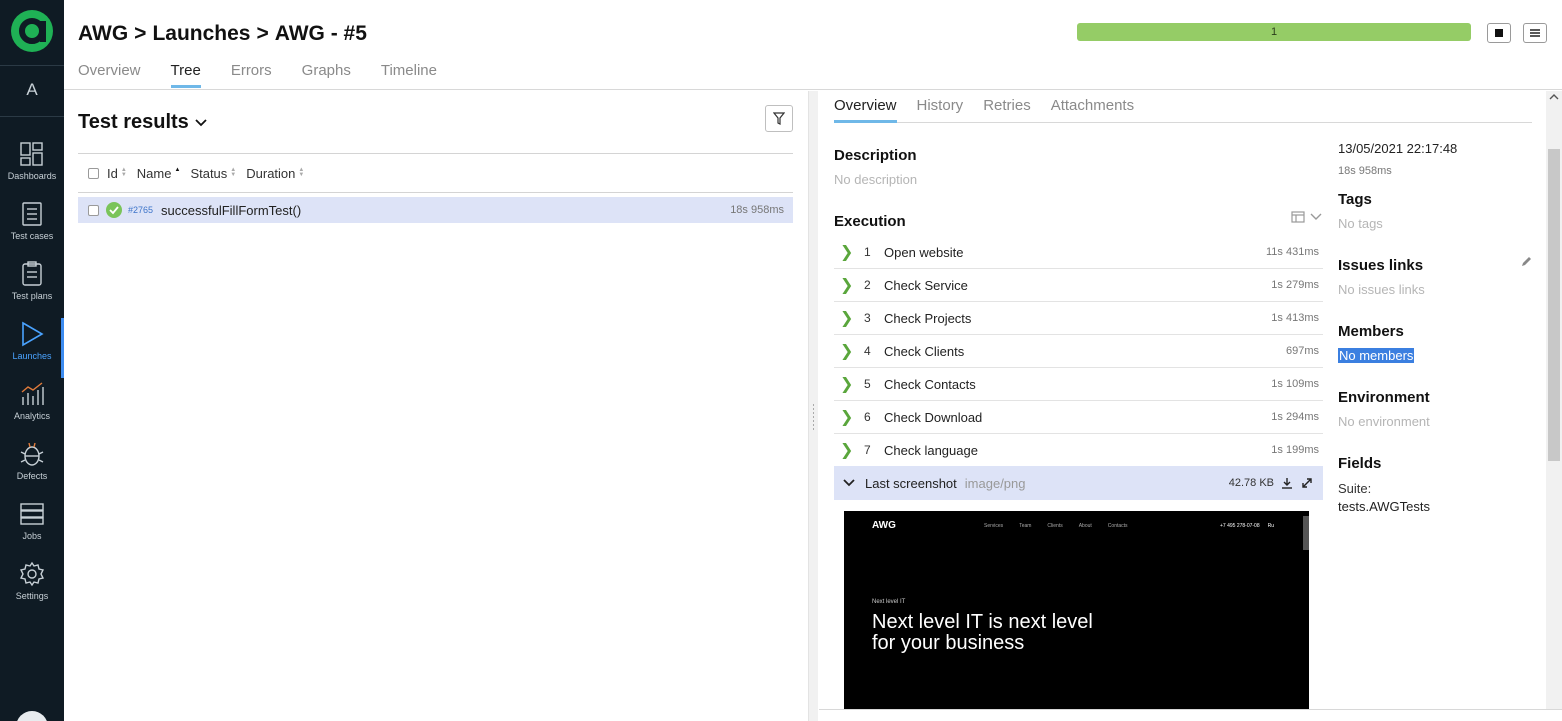  What do you see at coordinates (1078, 351) in the screenshot?
I see `execution-step: ❯ 4 Check Clients 697ms` at bounding box center [1078, 351].